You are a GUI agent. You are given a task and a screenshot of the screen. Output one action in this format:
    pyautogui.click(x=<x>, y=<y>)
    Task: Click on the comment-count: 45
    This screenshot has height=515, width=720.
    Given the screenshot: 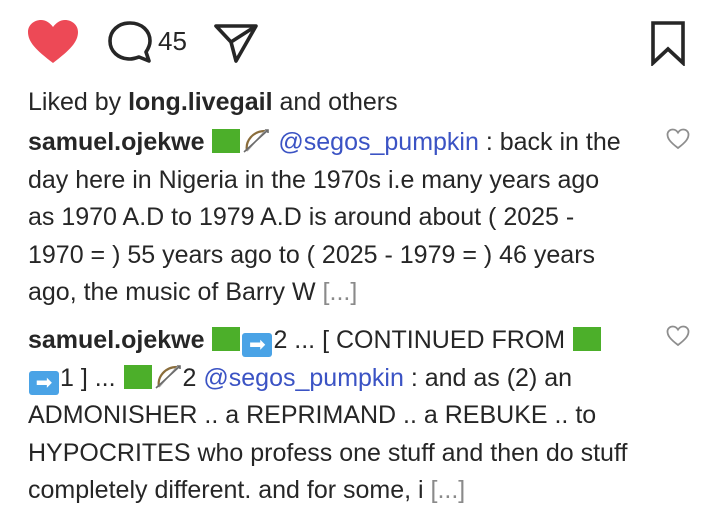 What is the action you would take?
    pyautogui.click(x=172, y=41)
    